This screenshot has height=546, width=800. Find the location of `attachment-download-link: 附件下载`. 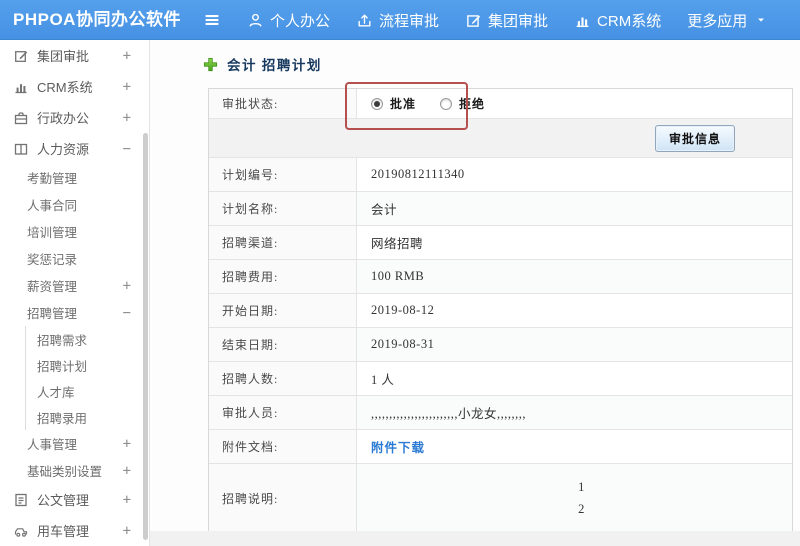

attachment-download-link: 附件下载 is located at coordinates (398, 446).